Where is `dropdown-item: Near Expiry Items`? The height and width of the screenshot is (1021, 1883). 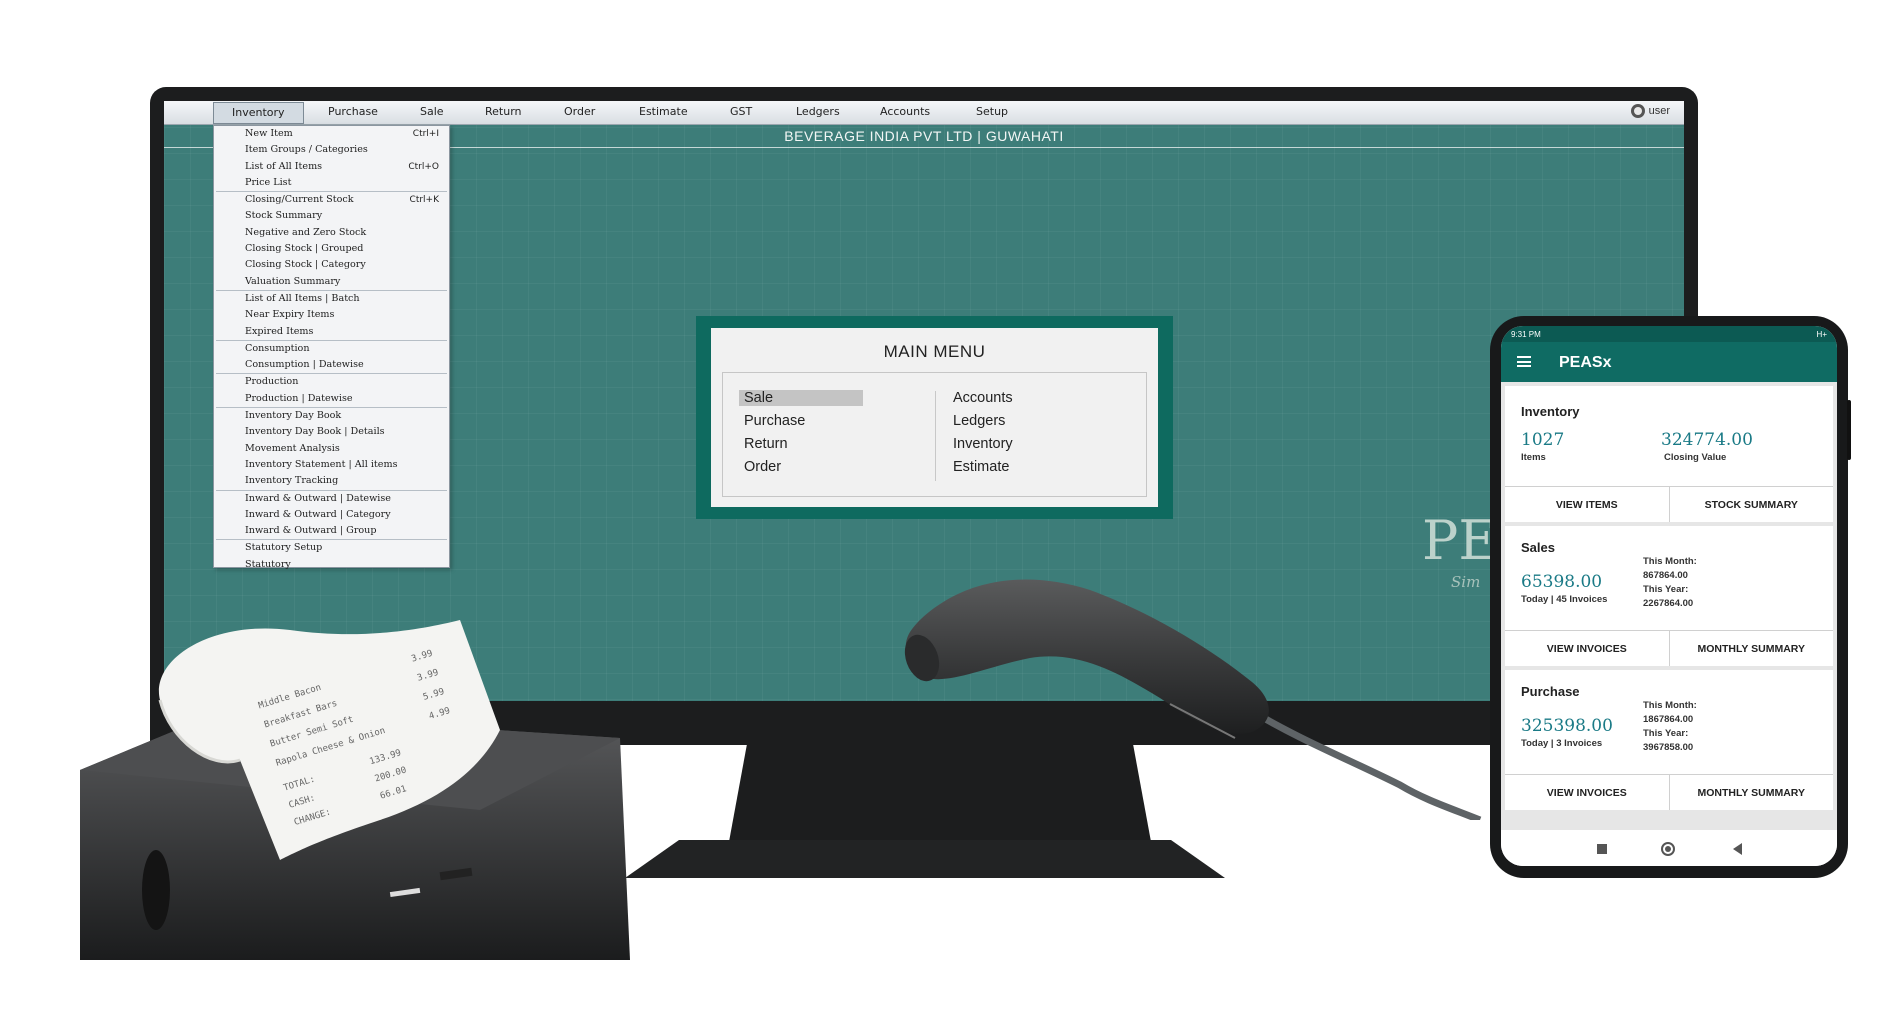
dropdown-item: Near Expiry Items is located at coordinates (331, 315).